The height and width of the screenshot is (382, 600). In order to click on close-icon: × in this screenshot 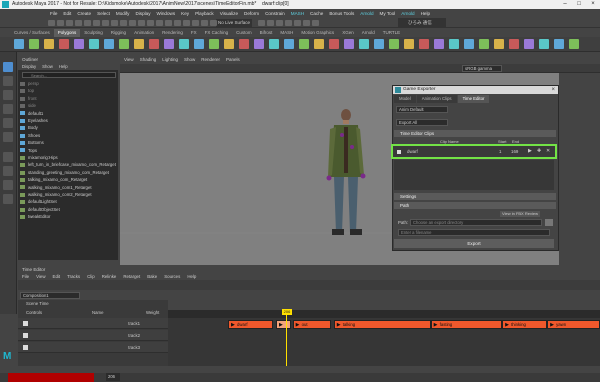, I will do `click(593, 4)`.